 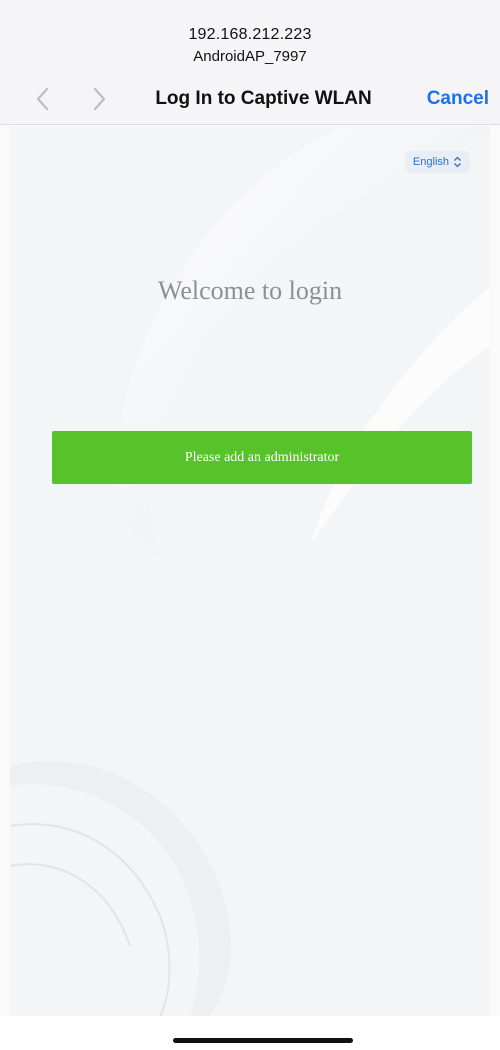 I want to click on host-address: 192.168.212.223, so click(x=250, y=34).